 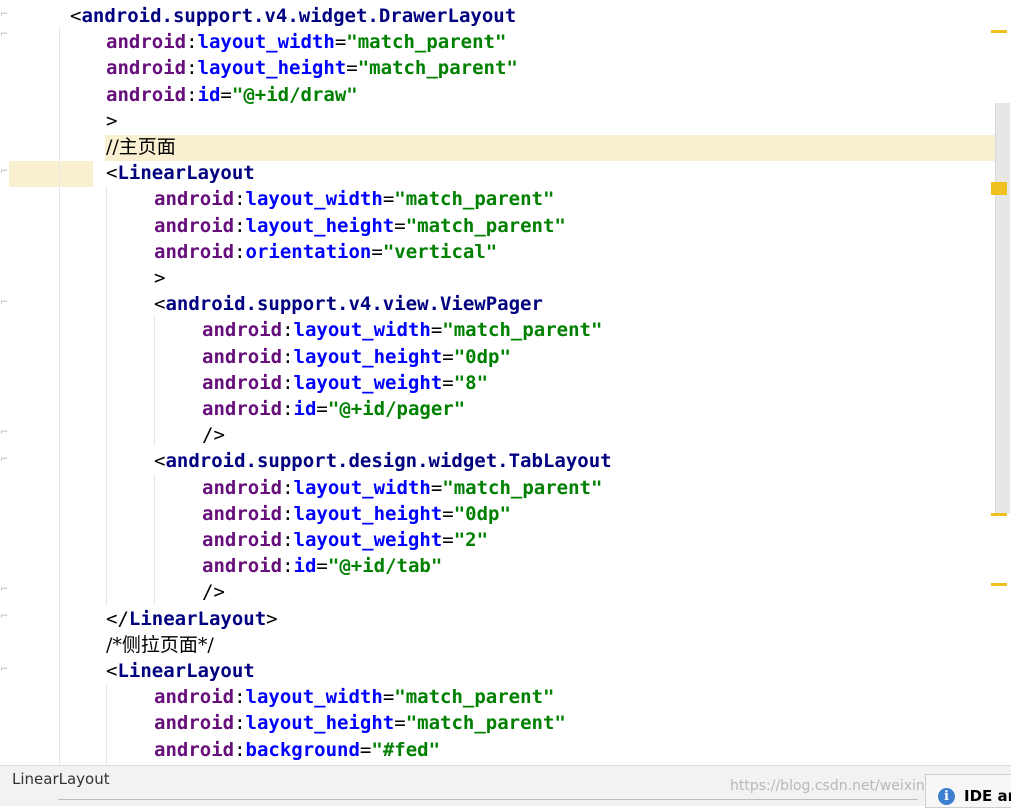 I want to click on code-token-attr: layout_weight, so click(x=368, y=382).